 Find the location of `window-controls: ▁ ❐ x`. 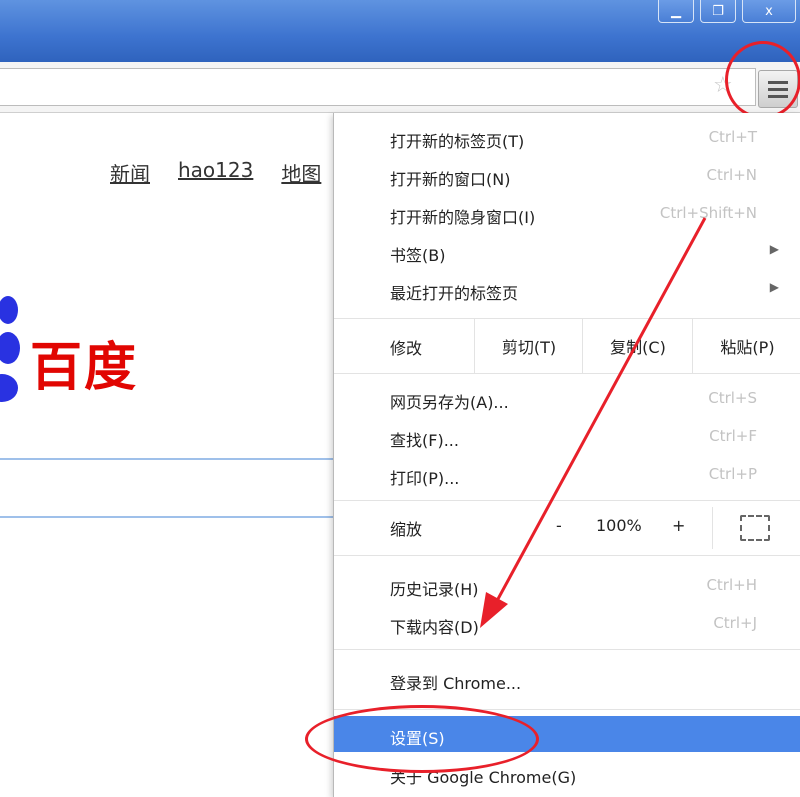

window-controls: ▁ ❐ x is located at coordinates (727, 11).